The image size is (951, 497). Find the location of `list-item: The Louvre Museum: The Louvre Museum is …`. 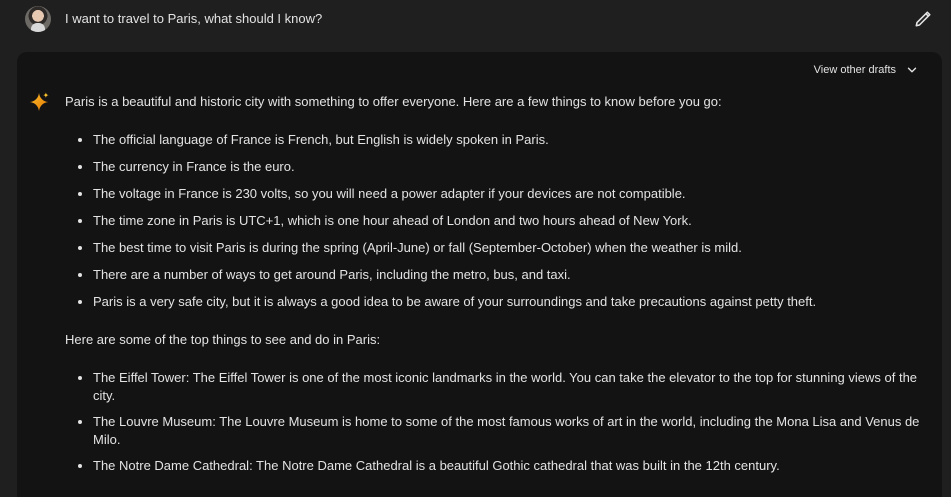

list-item: The Louvre Museum: The Louvre Museum is … is located at coordinates (510, 431).